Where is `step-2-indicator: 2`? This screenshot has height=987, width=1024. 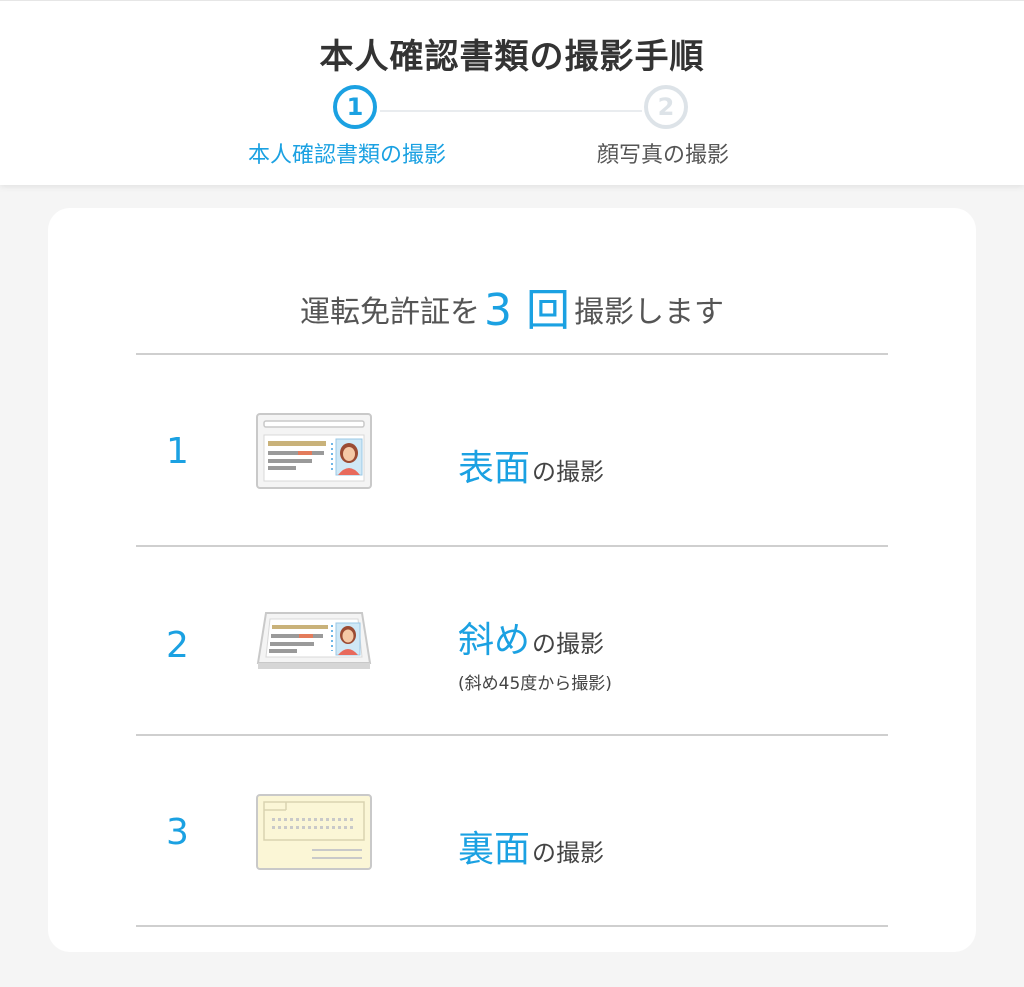
step-2-indicator: 2 is located at coordinates (666, 107).